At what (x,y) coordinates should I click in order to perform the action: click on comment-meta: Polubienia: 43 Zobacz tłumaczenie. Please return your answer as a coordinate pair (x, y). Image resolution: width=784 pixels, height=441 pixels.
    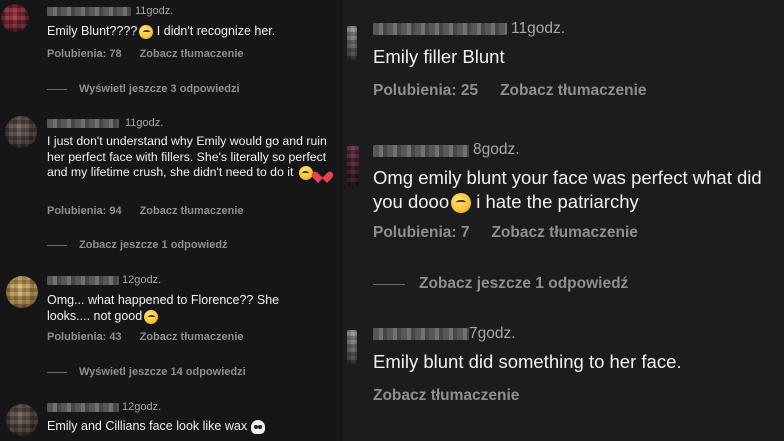
    Looking at the image, I should click on (154, 337).